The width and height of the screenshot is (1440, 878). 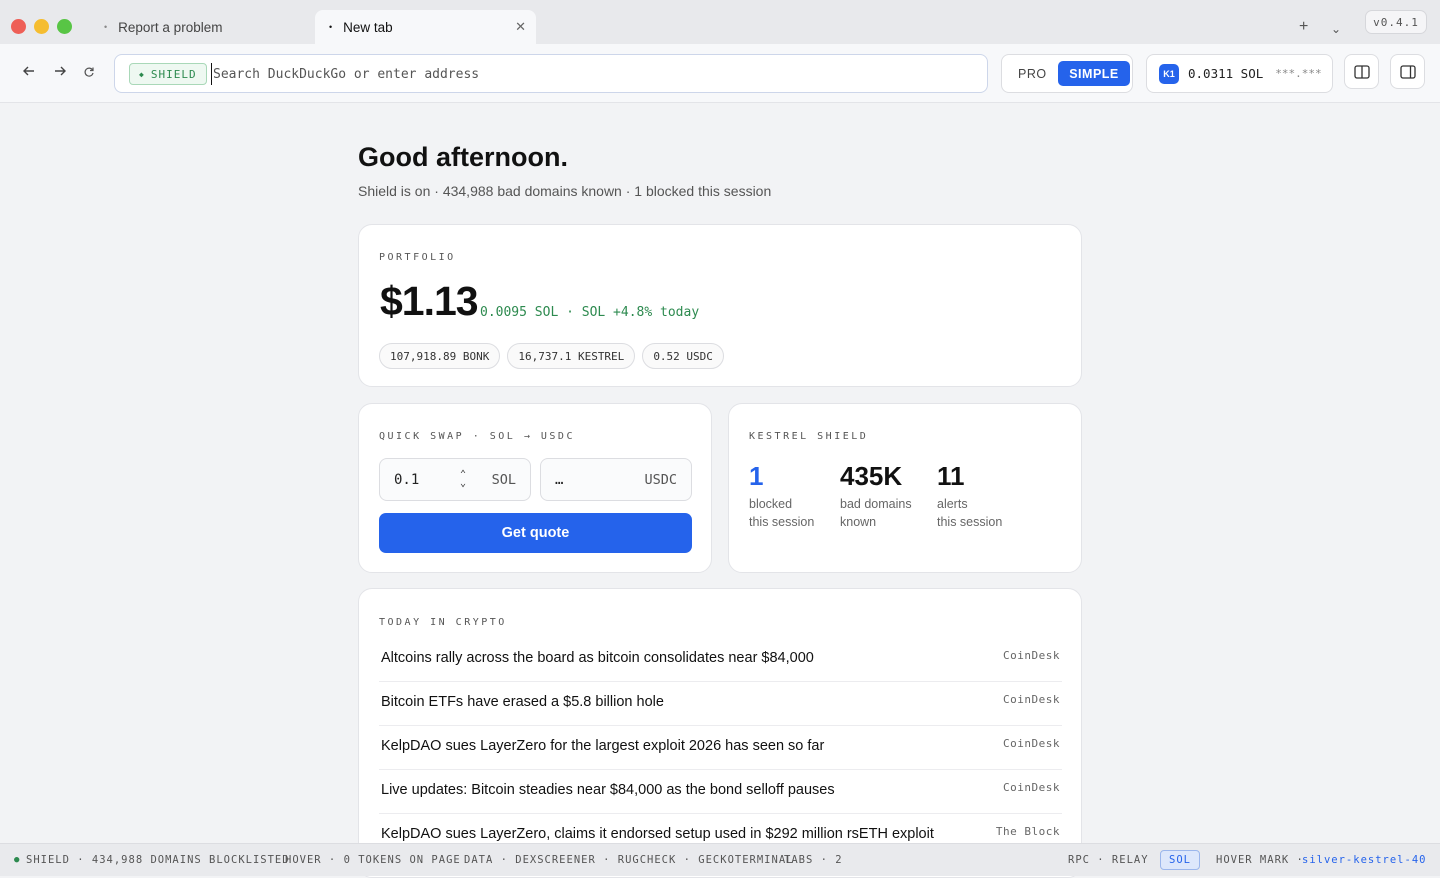 What do you see at coordinates (64, 26) in the screenshot?
I see `maximize-window-button` at bounding box center [64, 26].